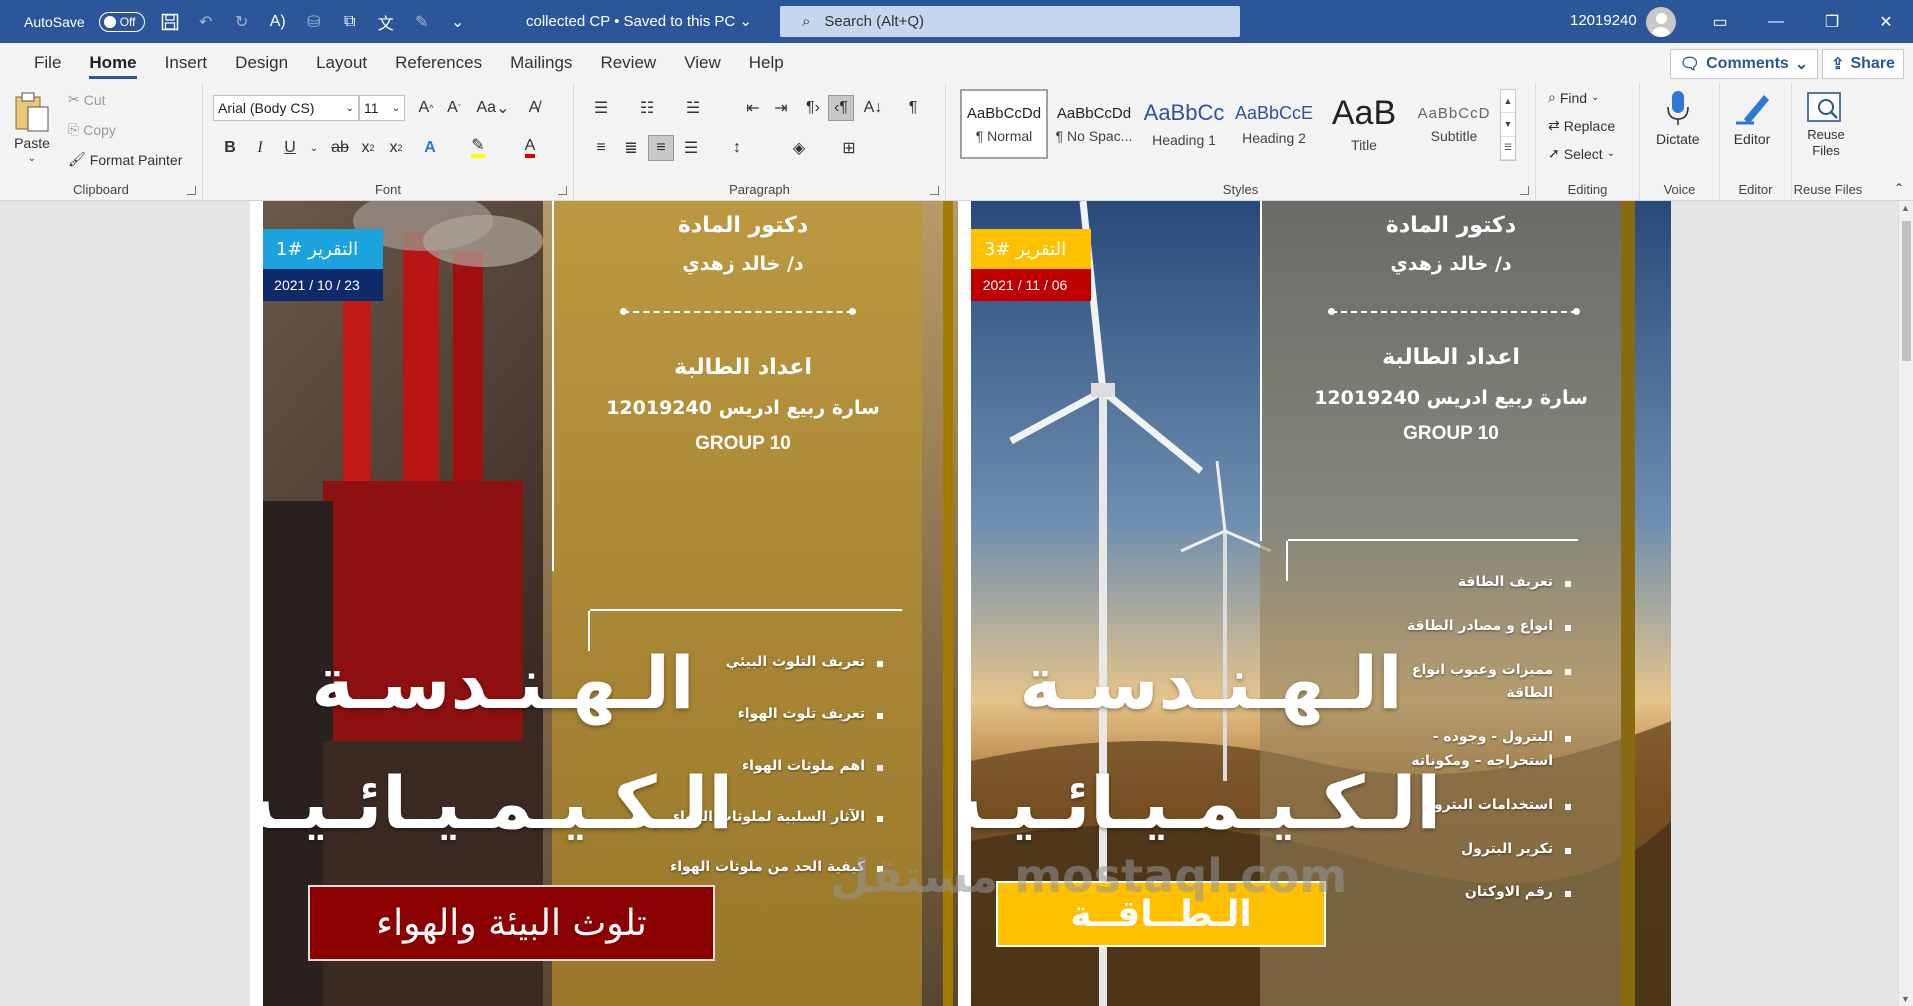  Describe the element at coordinates (1581, 153) in the screenshot. I see `select-button: ➚ Select ⌄` at that location.